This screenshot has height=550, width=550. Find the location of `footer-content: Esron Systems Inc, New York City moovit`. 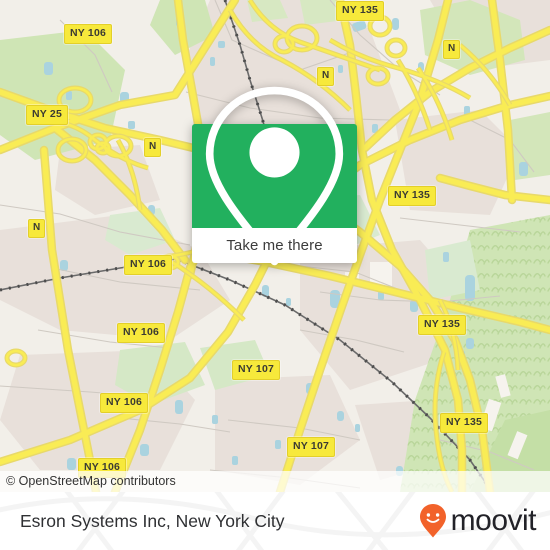

footer-content: Esron Systems Inc, New York City moovit is located at coordinates (275, 521).